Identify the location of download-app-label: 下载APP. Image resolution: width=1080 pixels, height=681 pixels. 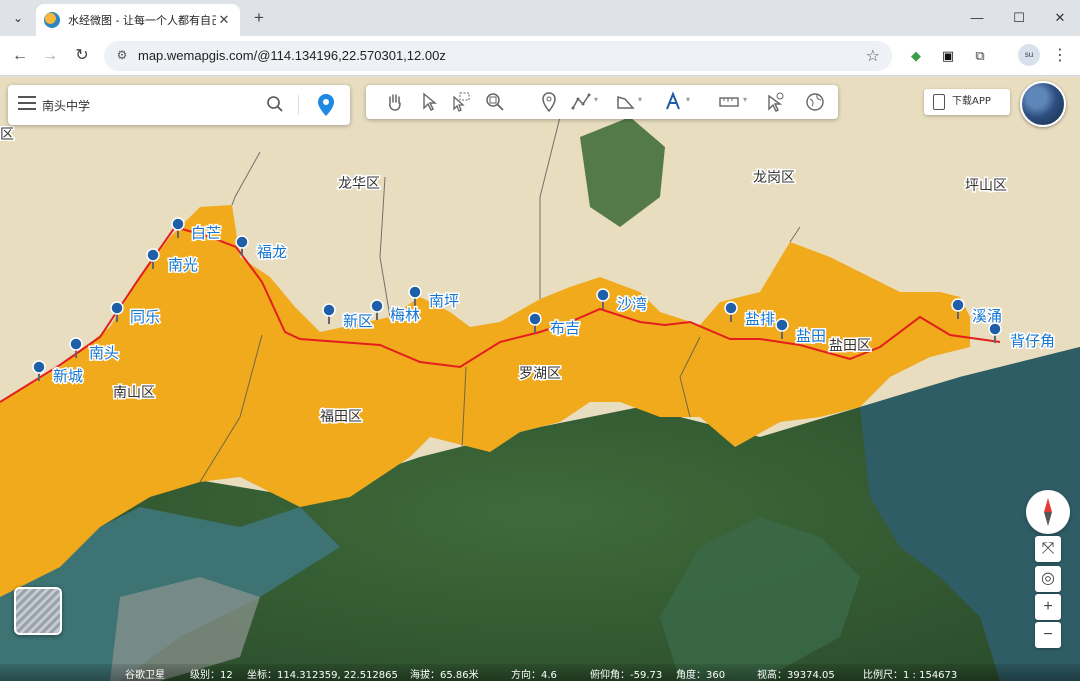
(971, 101).